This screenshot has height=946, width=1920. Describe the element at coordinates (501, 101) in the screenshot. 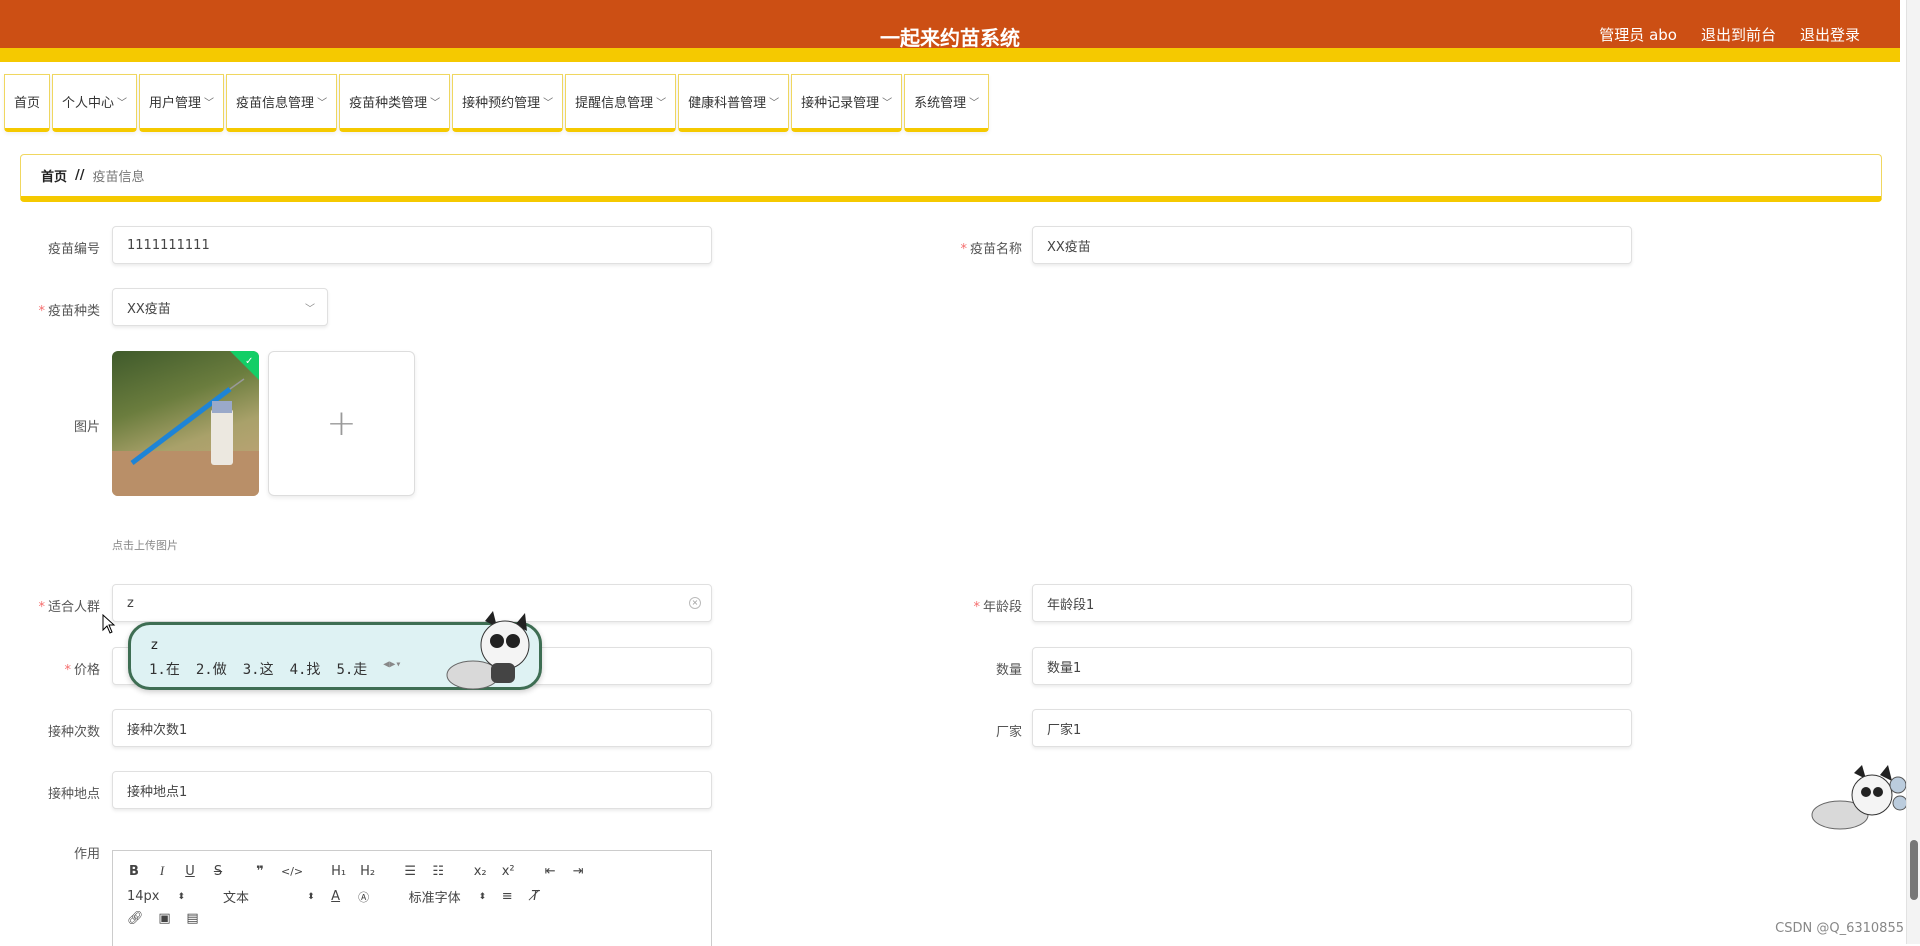

I see `nav-label: 接种预约管理` at that location.